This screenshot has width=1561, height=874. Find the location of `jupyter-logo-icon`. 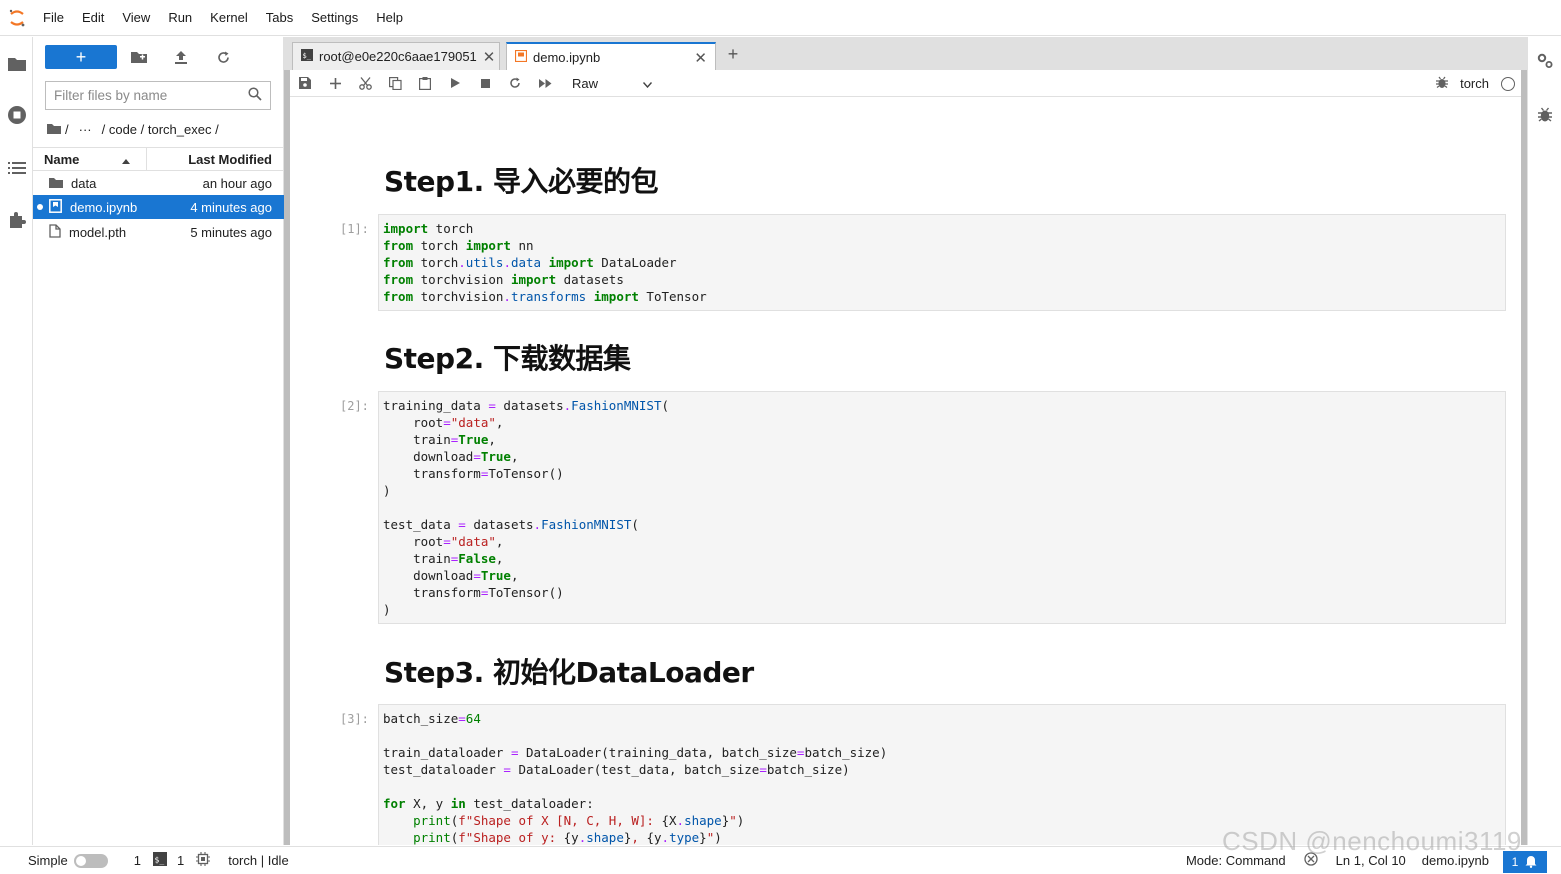

jupyter-logo-icon is located at coordinates (17, 18).